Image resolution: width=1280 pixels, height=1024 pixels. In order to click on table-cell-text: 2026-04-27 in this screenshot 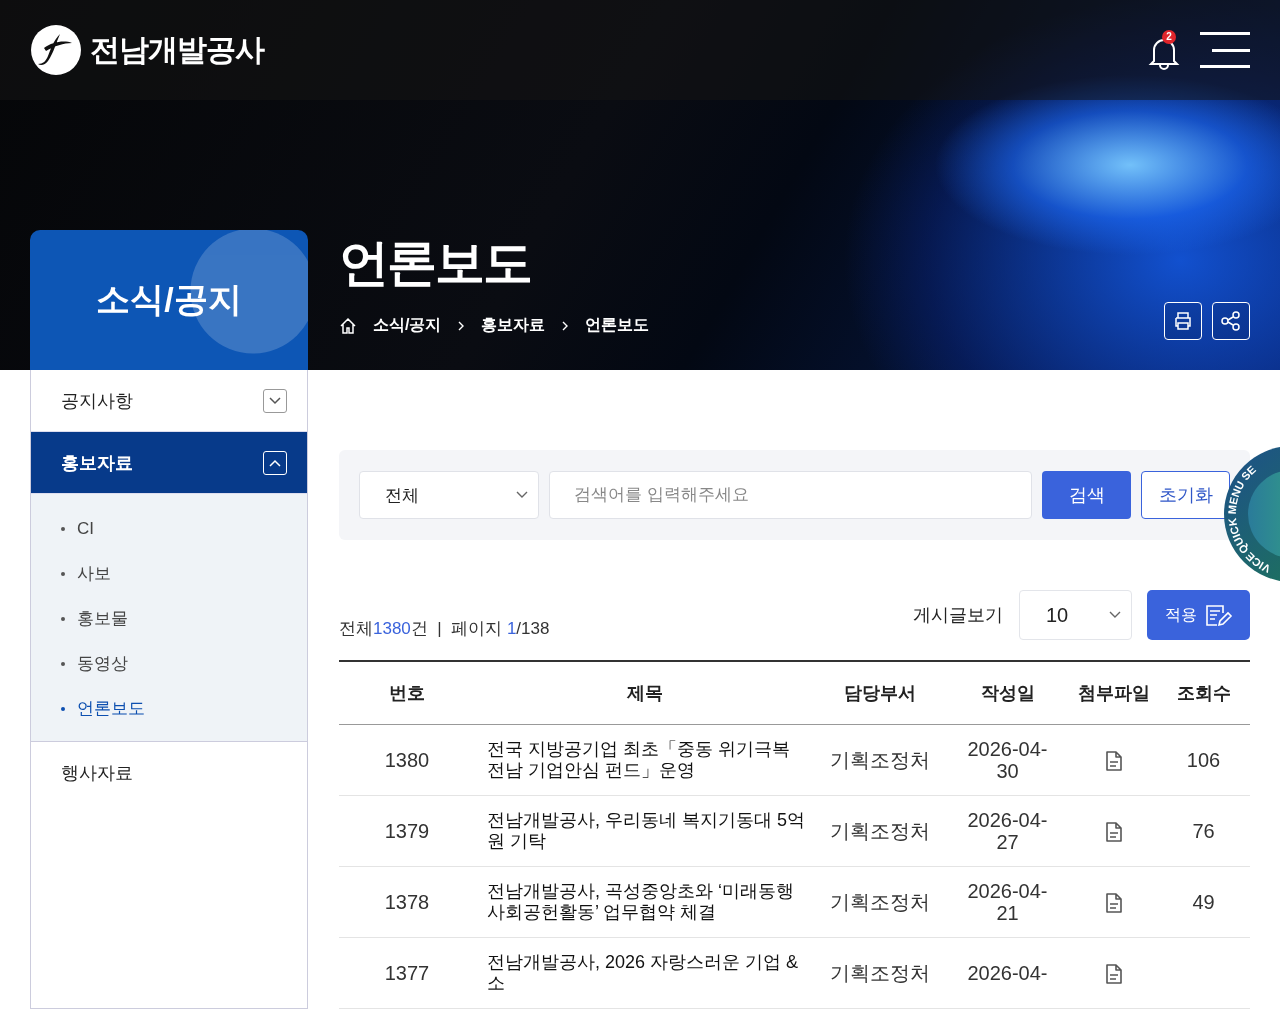, I will do `click(1007, 830)`.